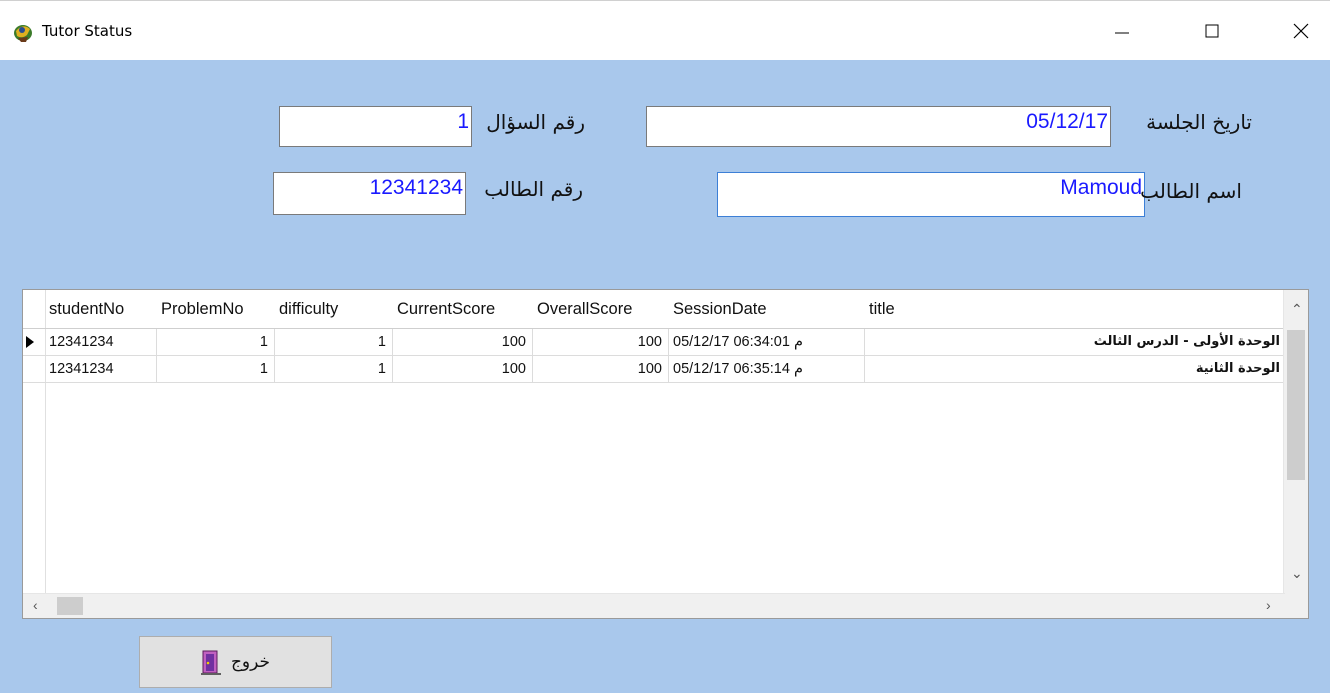 The image size is (1330, 693). What do you see at coordinates (1297, 309) in the screenshot?
I see `scroll-up-arrow-icon: ⌃` at bounding box center [1297, 309].